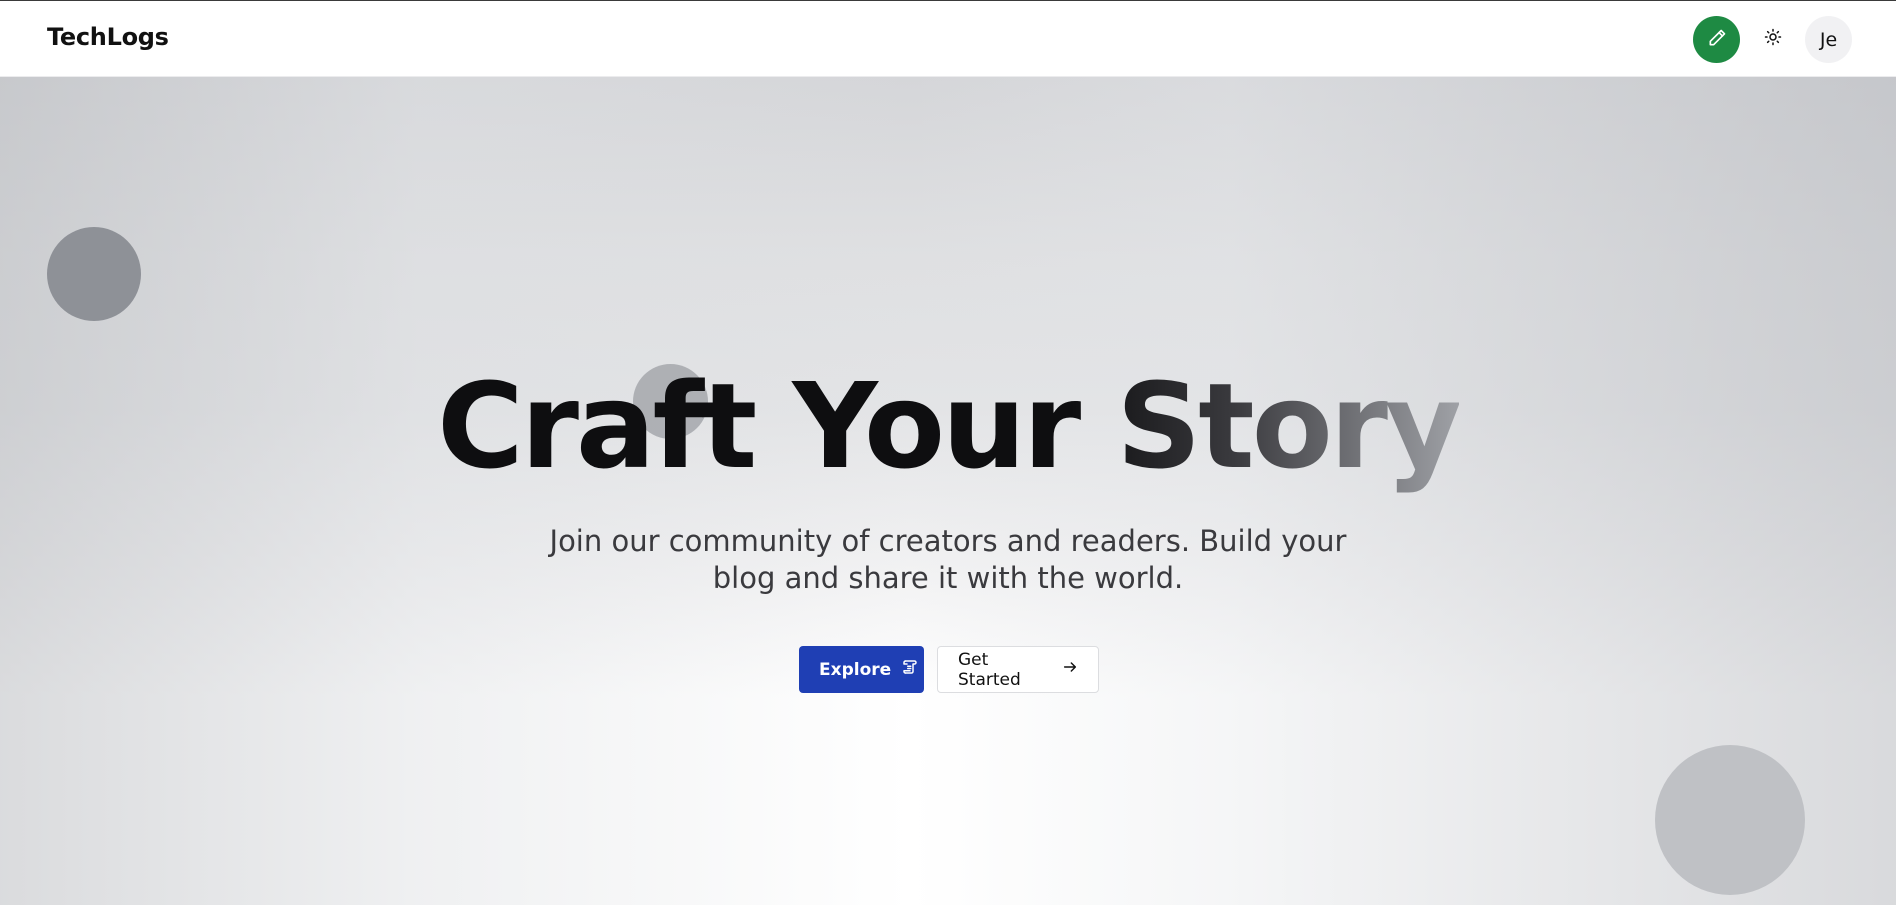 This screenshot has width=1896, height=905. I want to click on arrow-right-icon, so click(1070, 669).